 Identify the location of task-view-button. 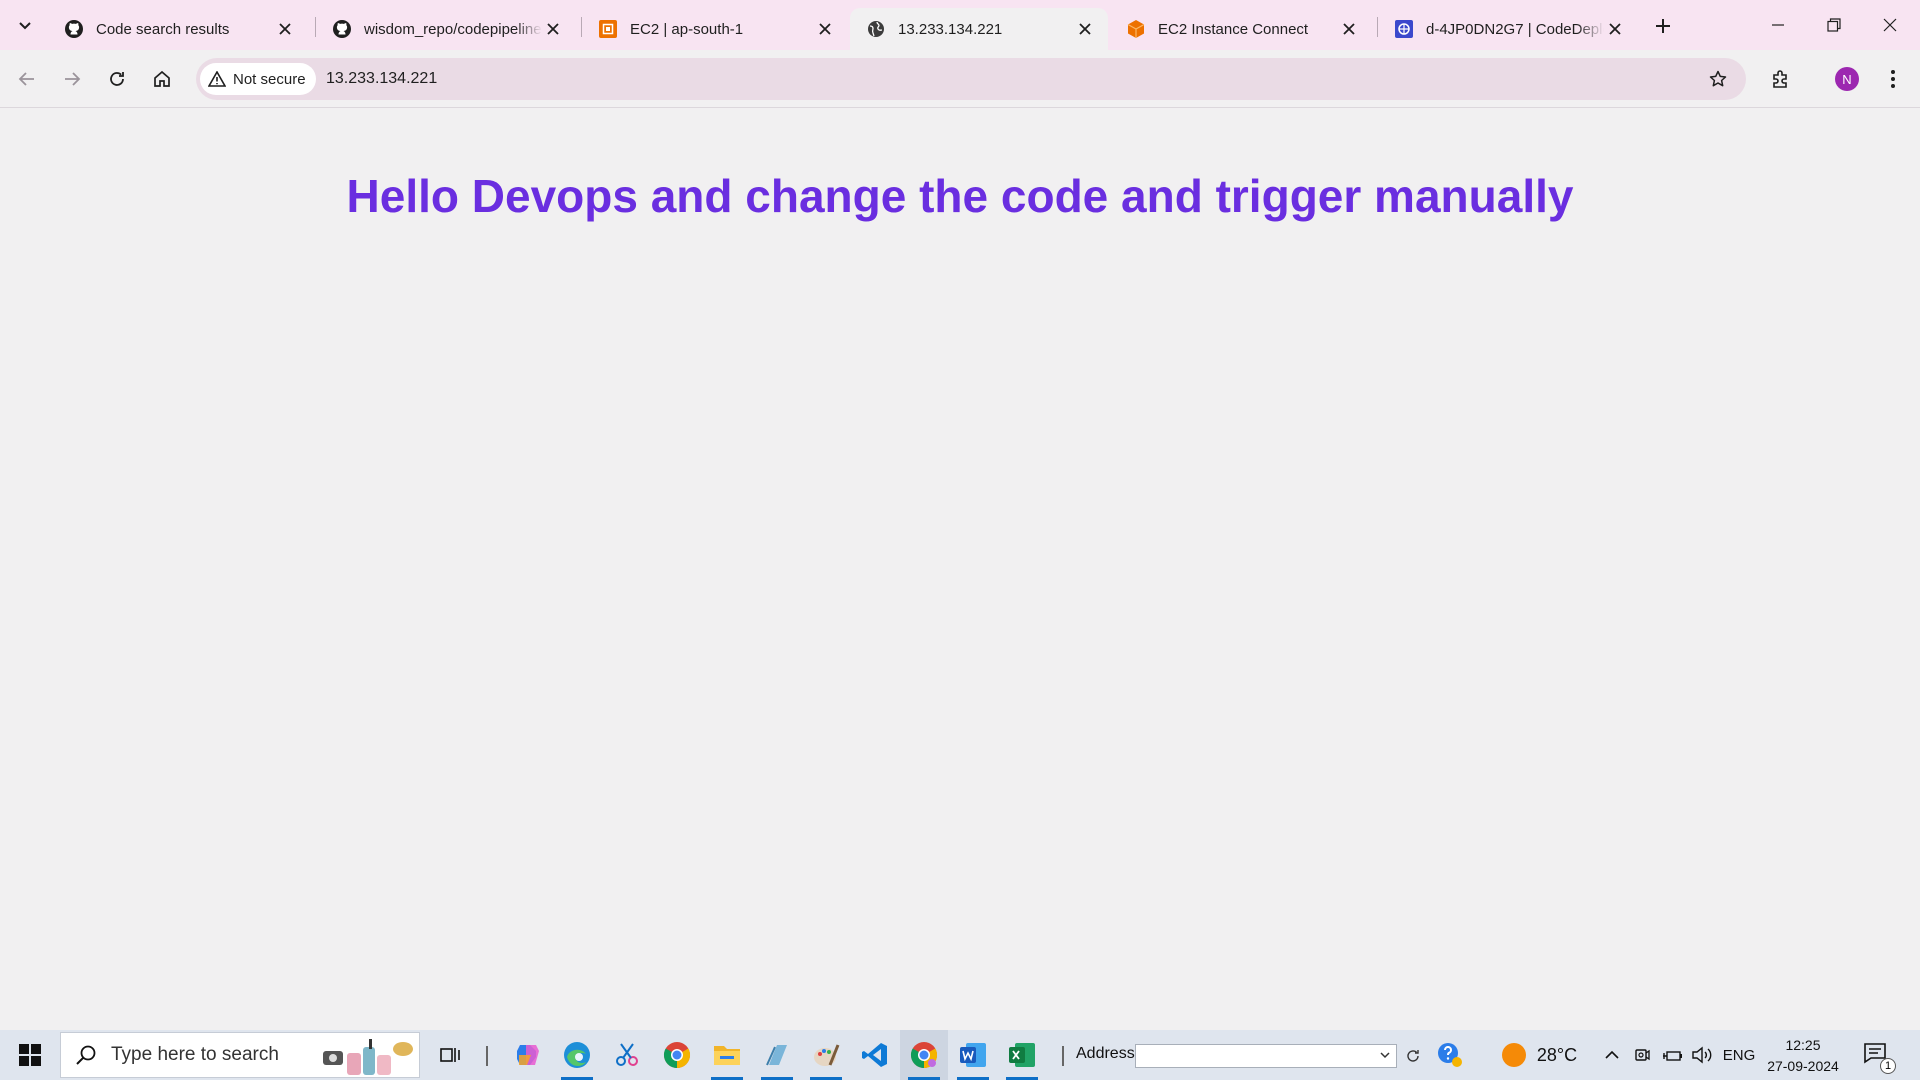
(450, 1055).